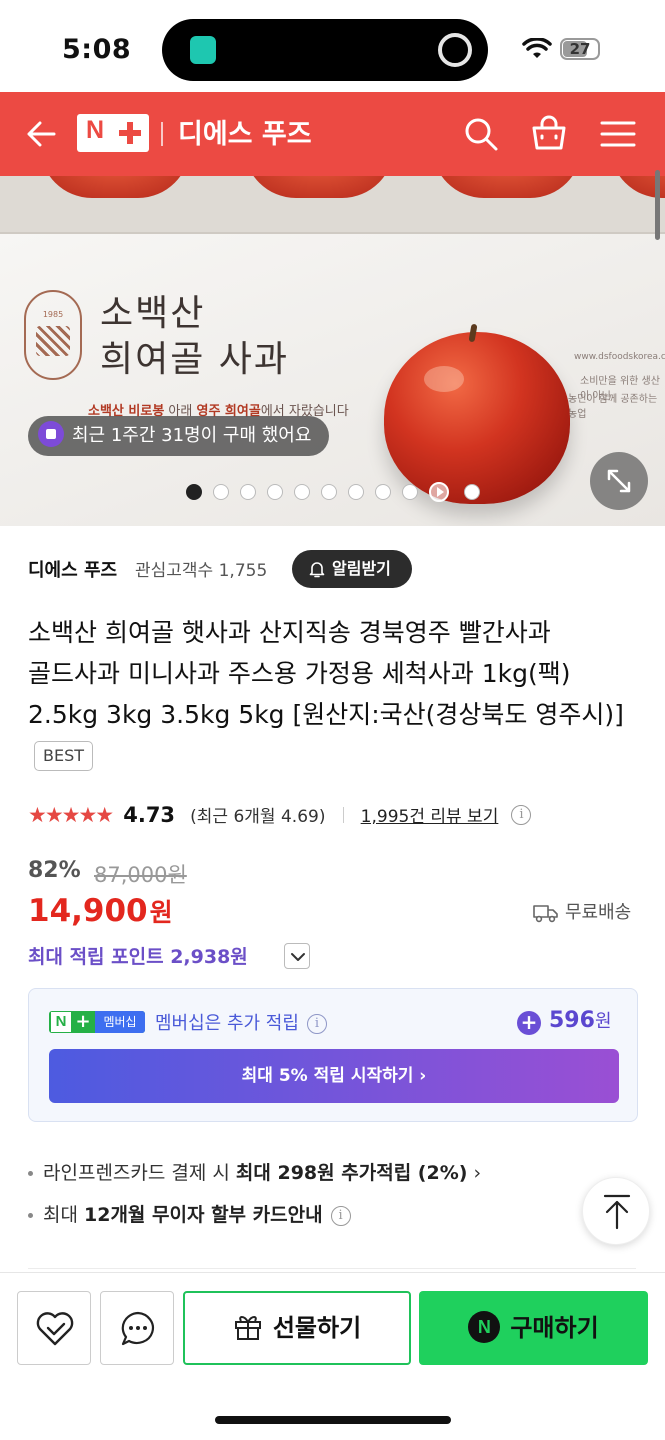 This screenshot has height=1440, width=665. What do you see at coordinates (130, 133) in the screenshot?
I see `plus-icon` at bounding box center [130, 133].